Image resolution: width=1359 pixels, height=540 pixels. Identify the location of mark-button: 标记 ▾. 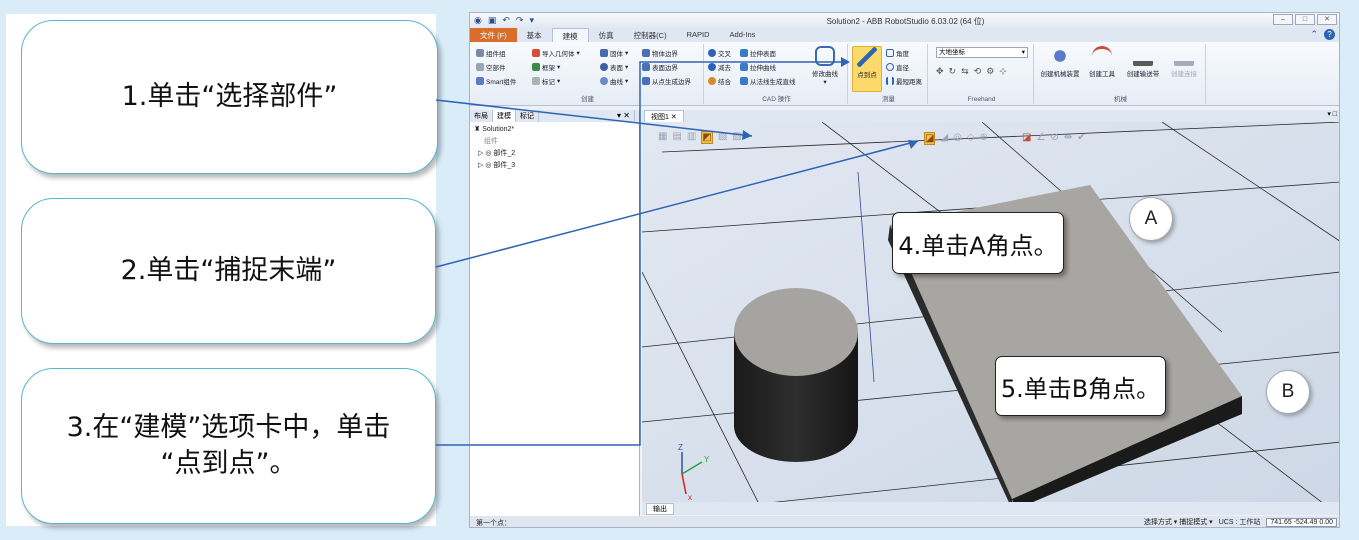
(546, 81).